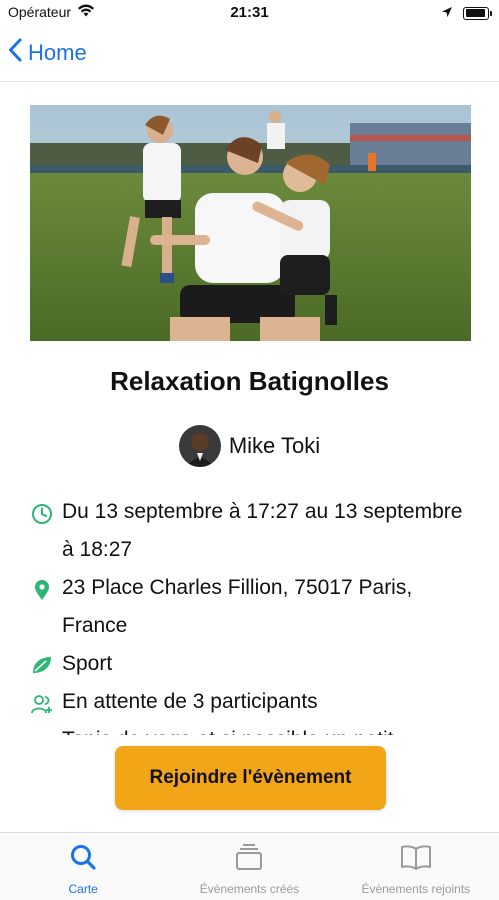  What do you see at coordinates (42, 699) in the screenshot?
I see `users-icon` at bounding box center [42, 699].